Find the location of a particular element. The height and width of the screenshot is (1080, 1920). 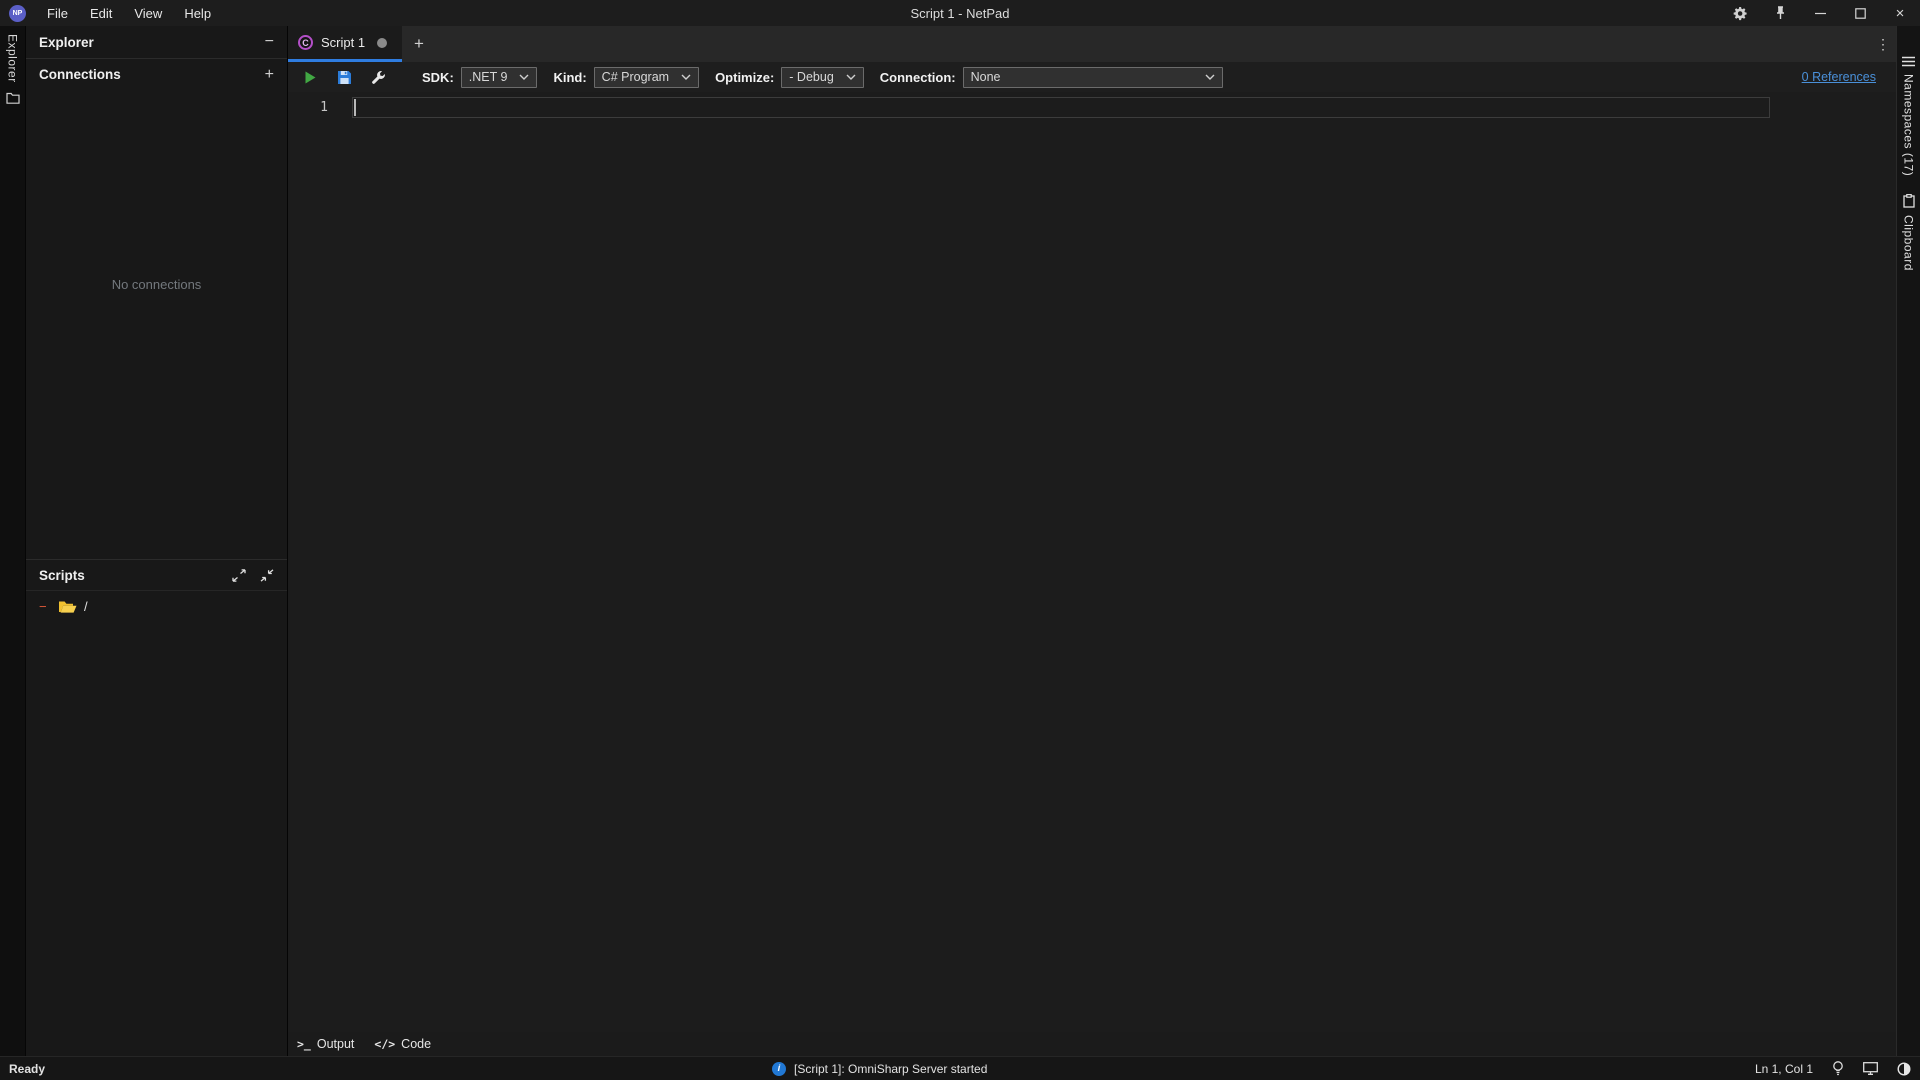

display-icon is located at coordinates (1870, 1068).